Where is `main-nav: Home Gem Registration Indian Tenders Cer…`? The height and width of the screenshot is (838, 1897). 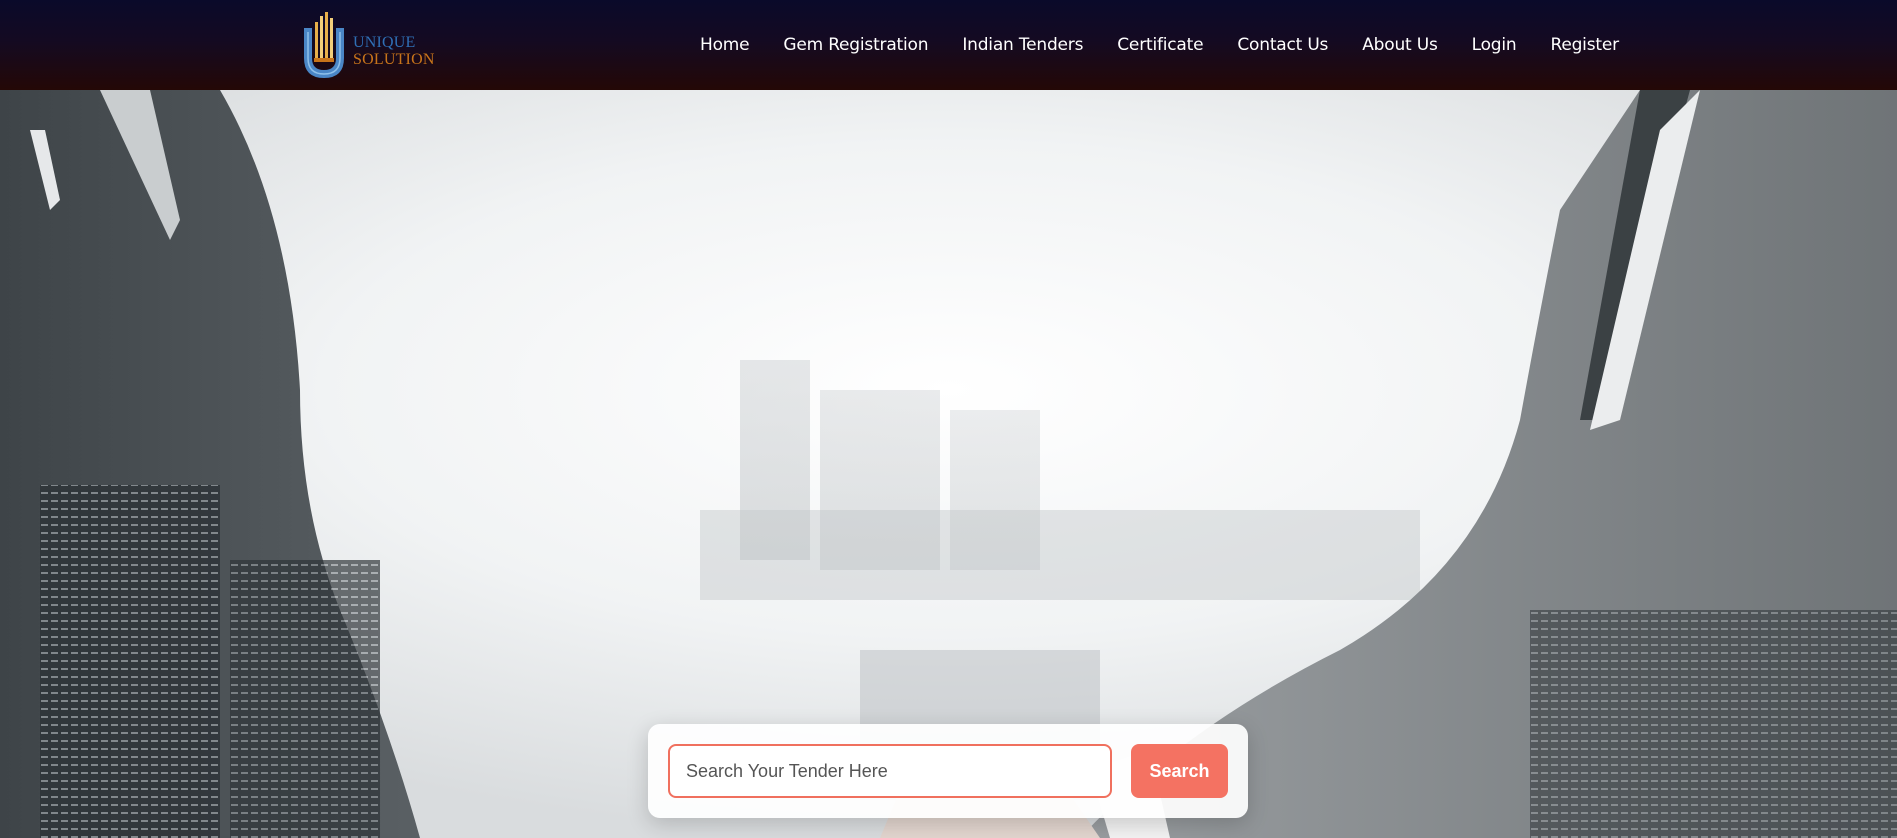
main-nav: Home Gem Registration Indian Tenders Cer… is located at coordinates (1159, 45).